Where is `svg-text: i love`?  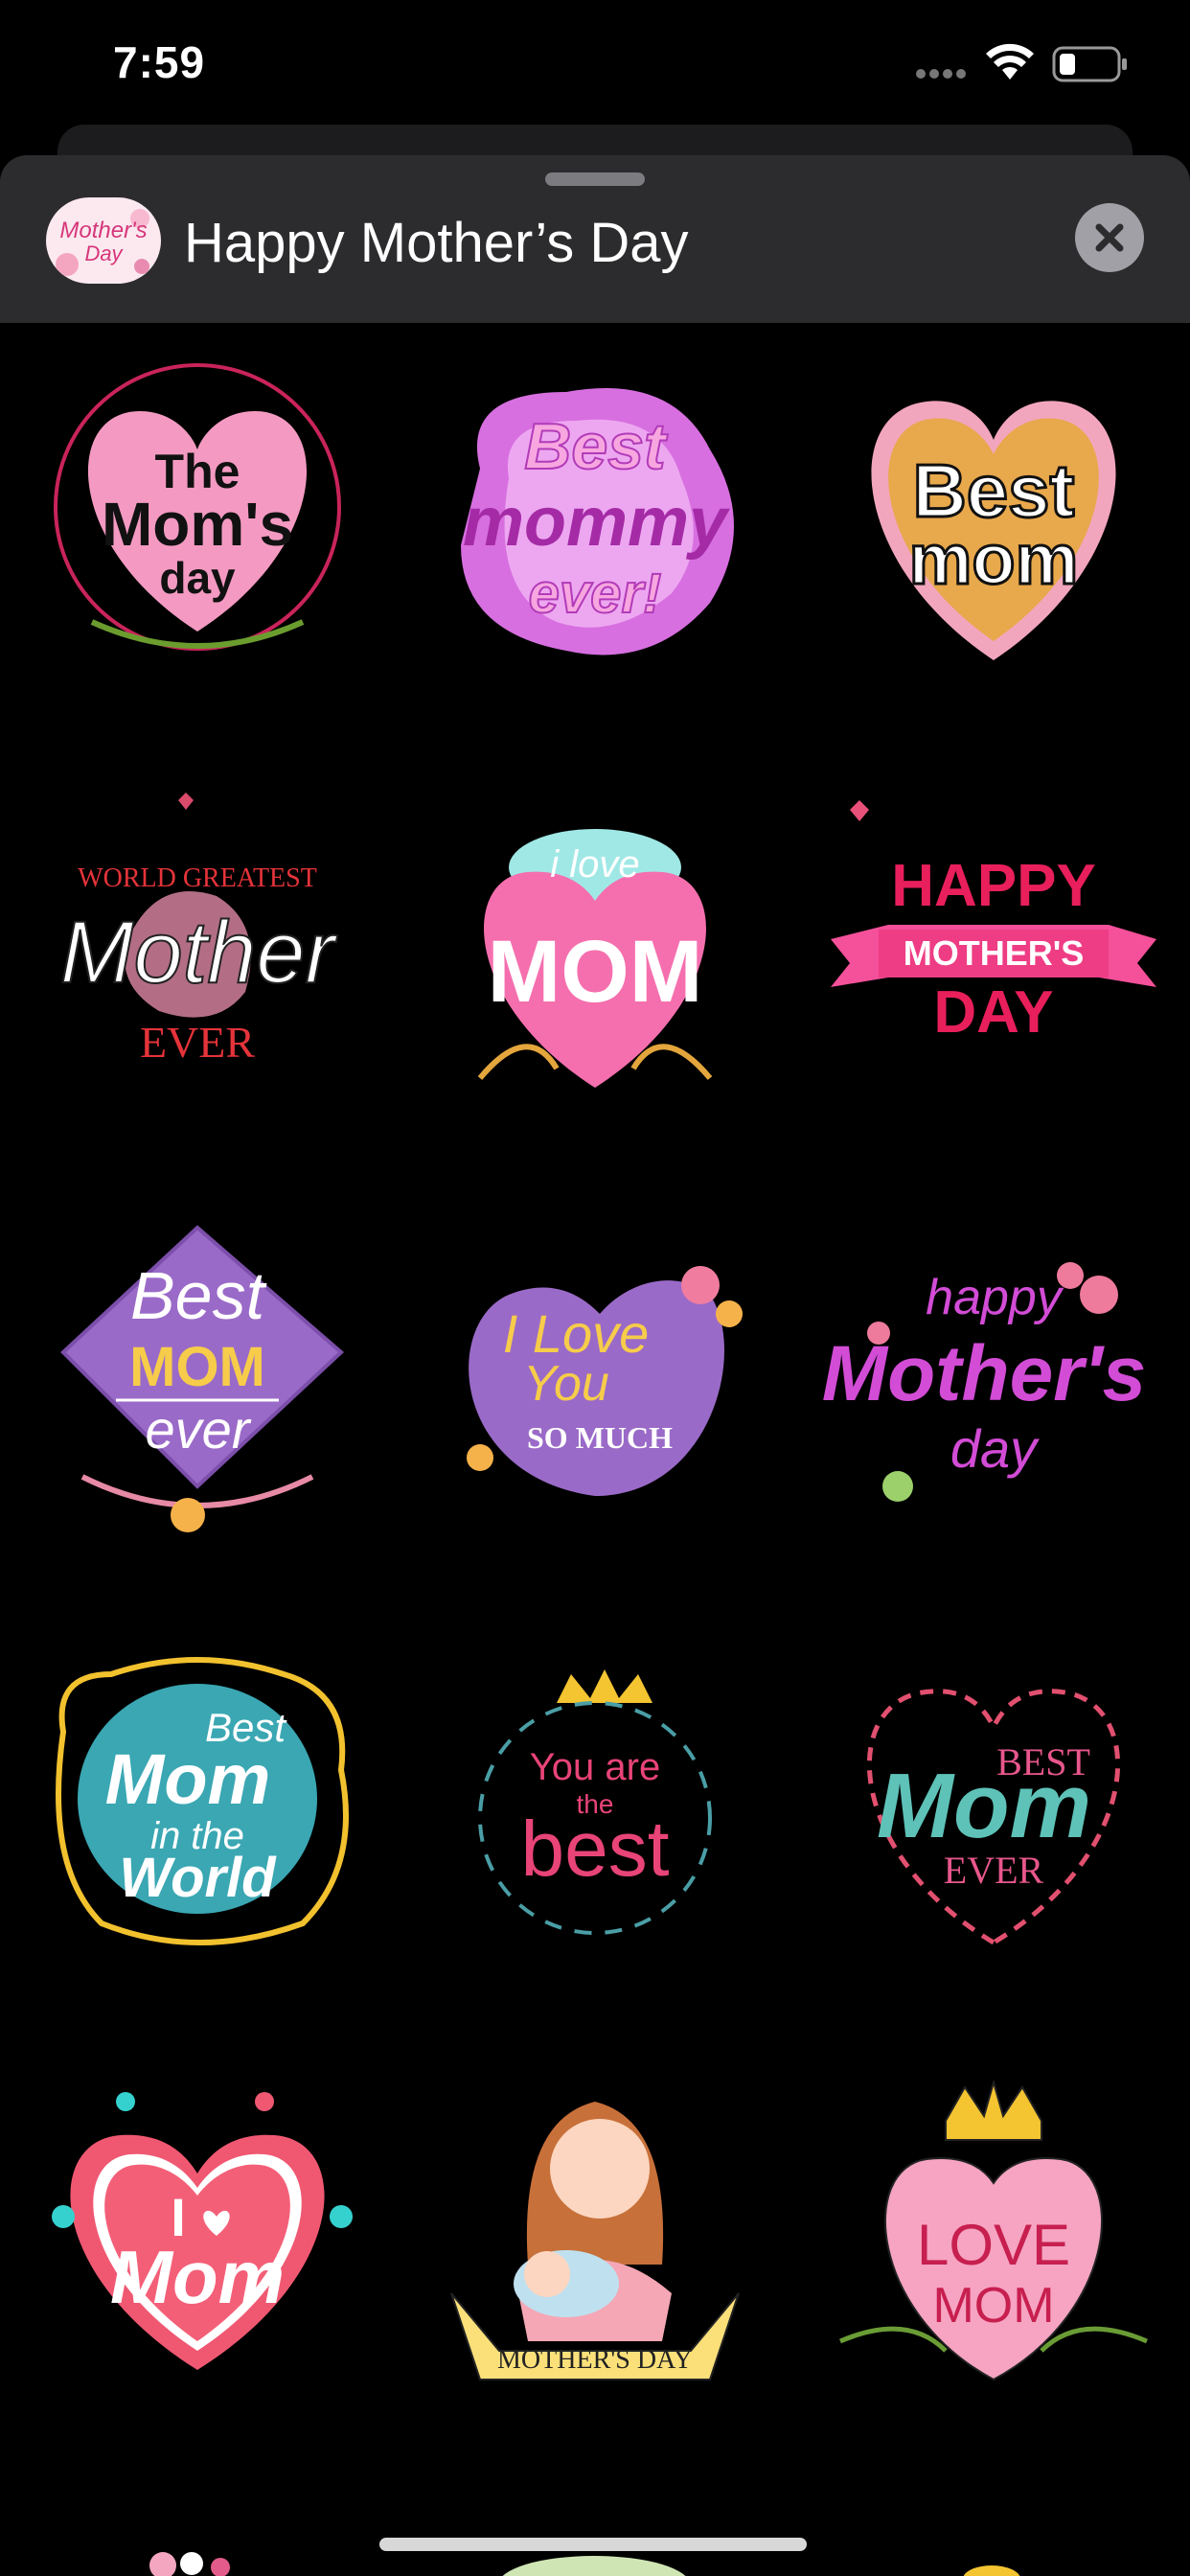
svg-text: i love is located at coordinates (594, 864).